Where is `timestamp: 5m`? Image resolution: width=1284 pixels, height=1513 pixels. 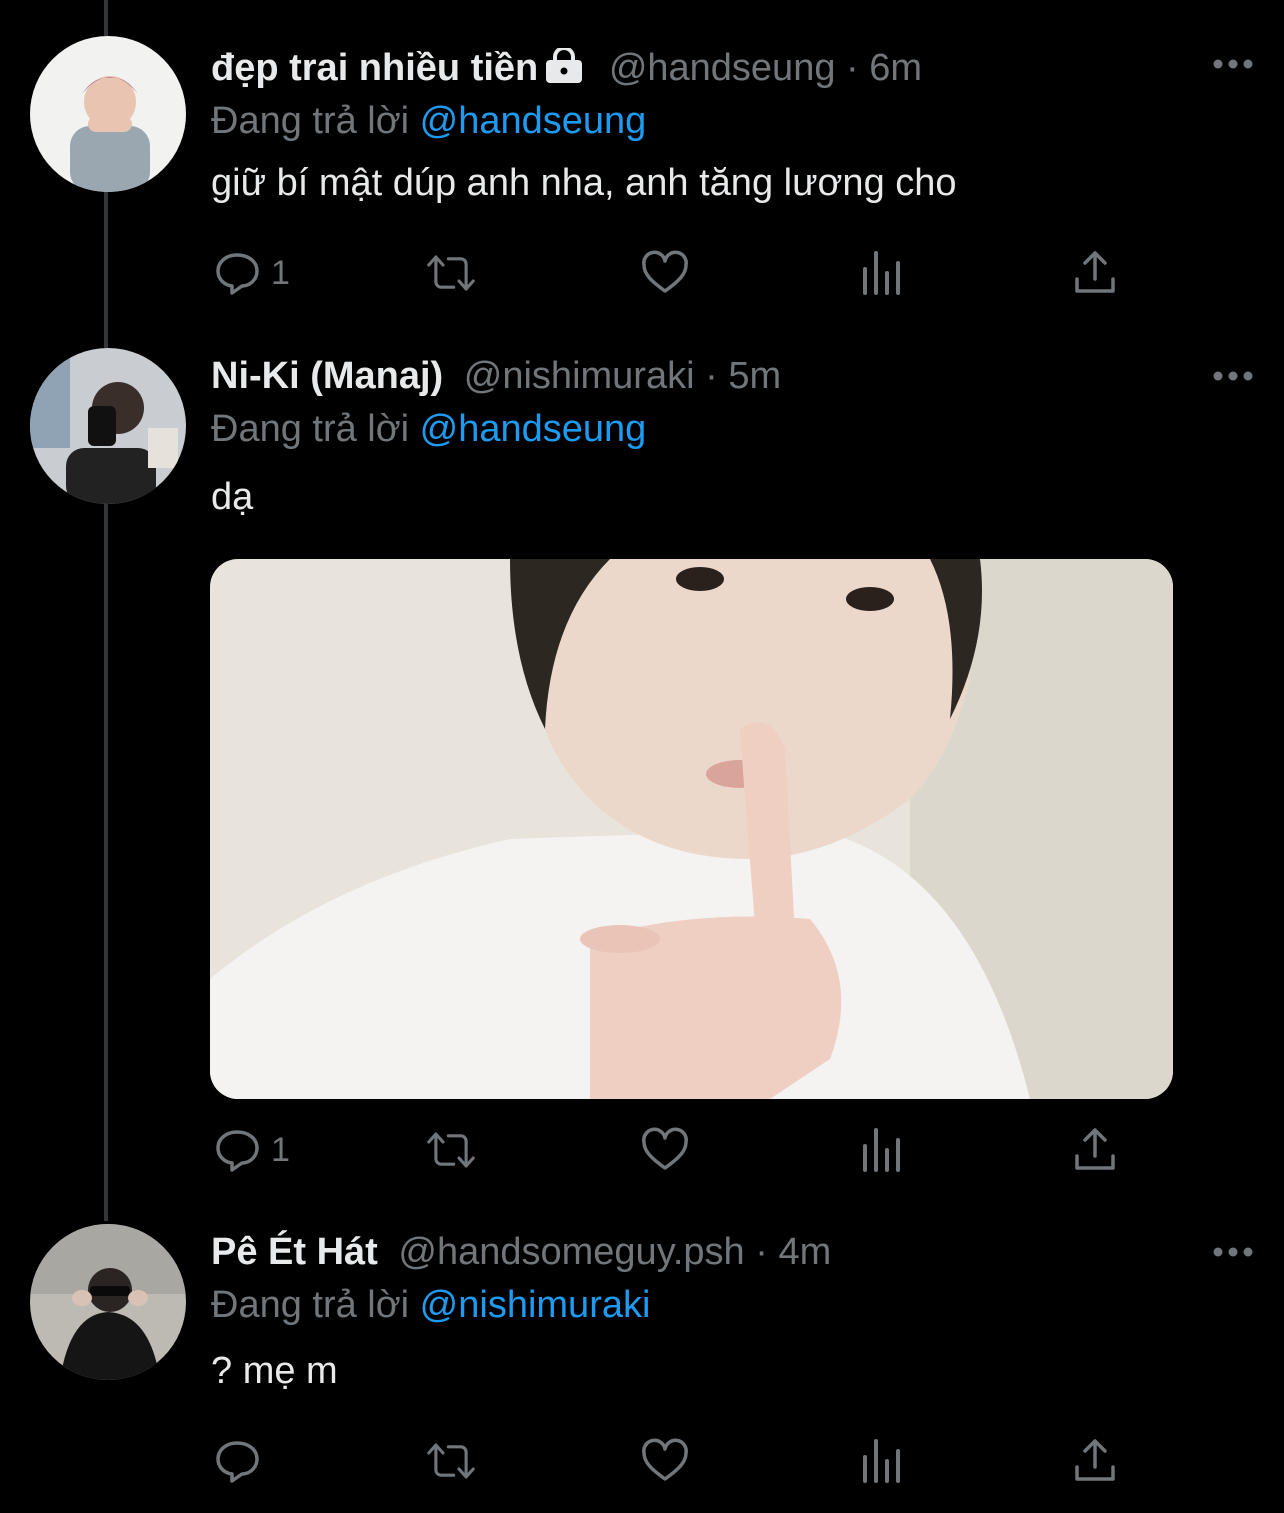
timestamp: 5m is located at coordinates (754, 376).